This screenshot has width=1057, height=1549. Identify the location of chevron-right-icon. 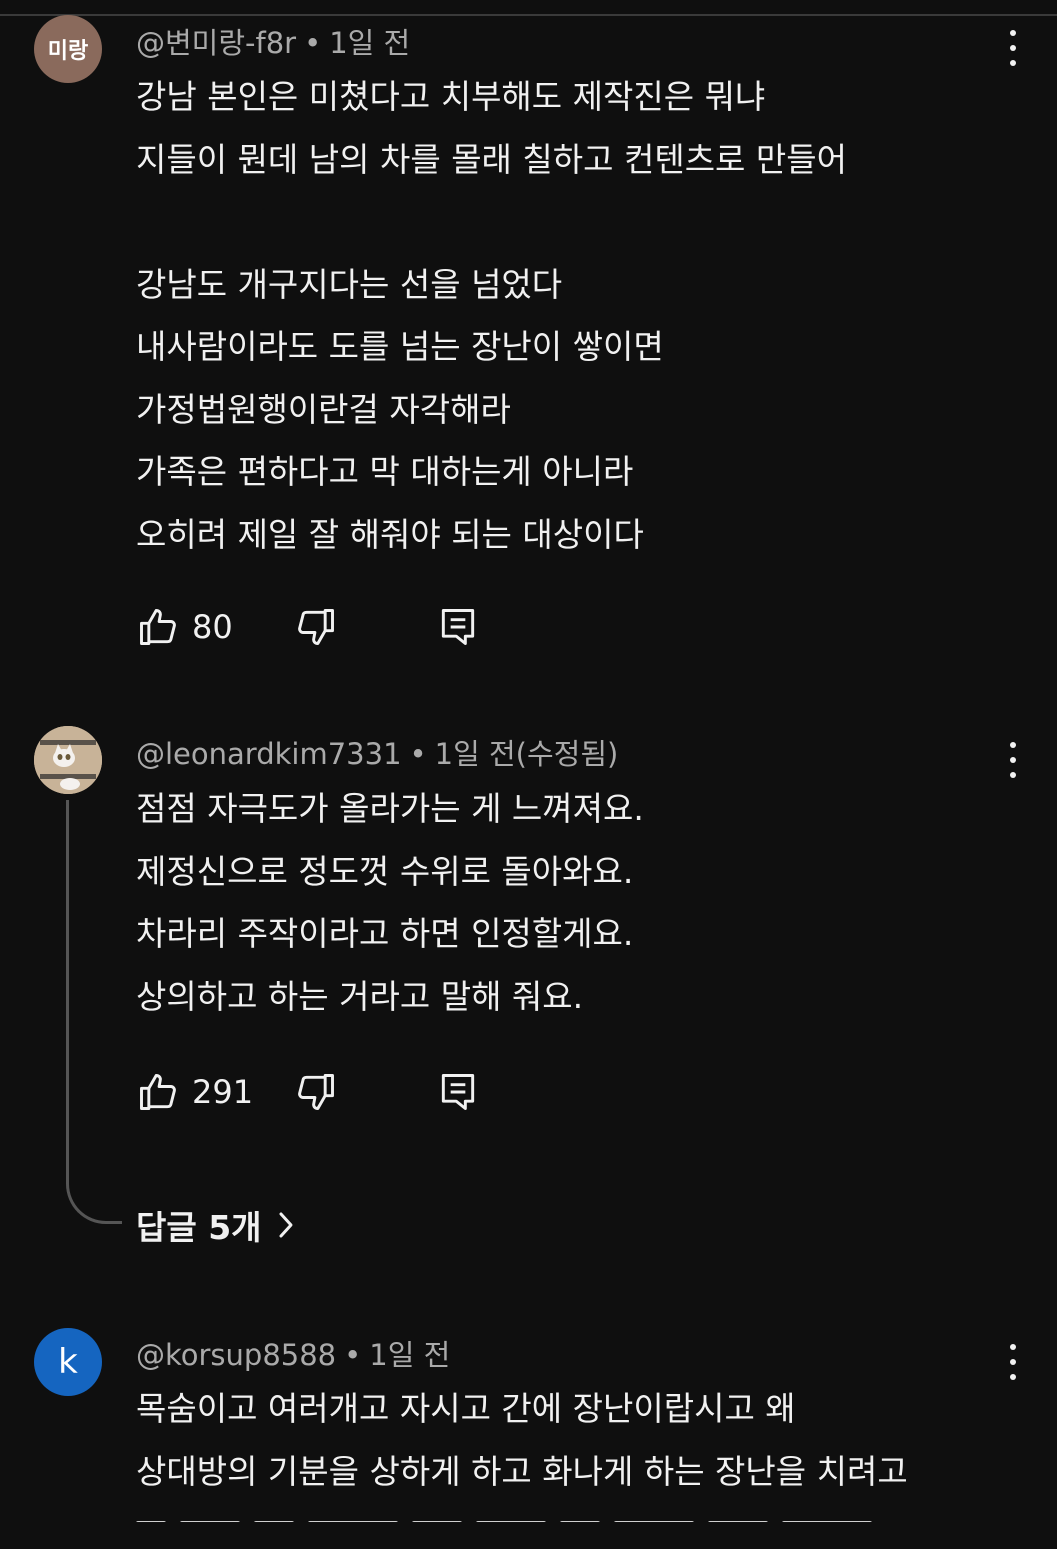
(286, 1225).